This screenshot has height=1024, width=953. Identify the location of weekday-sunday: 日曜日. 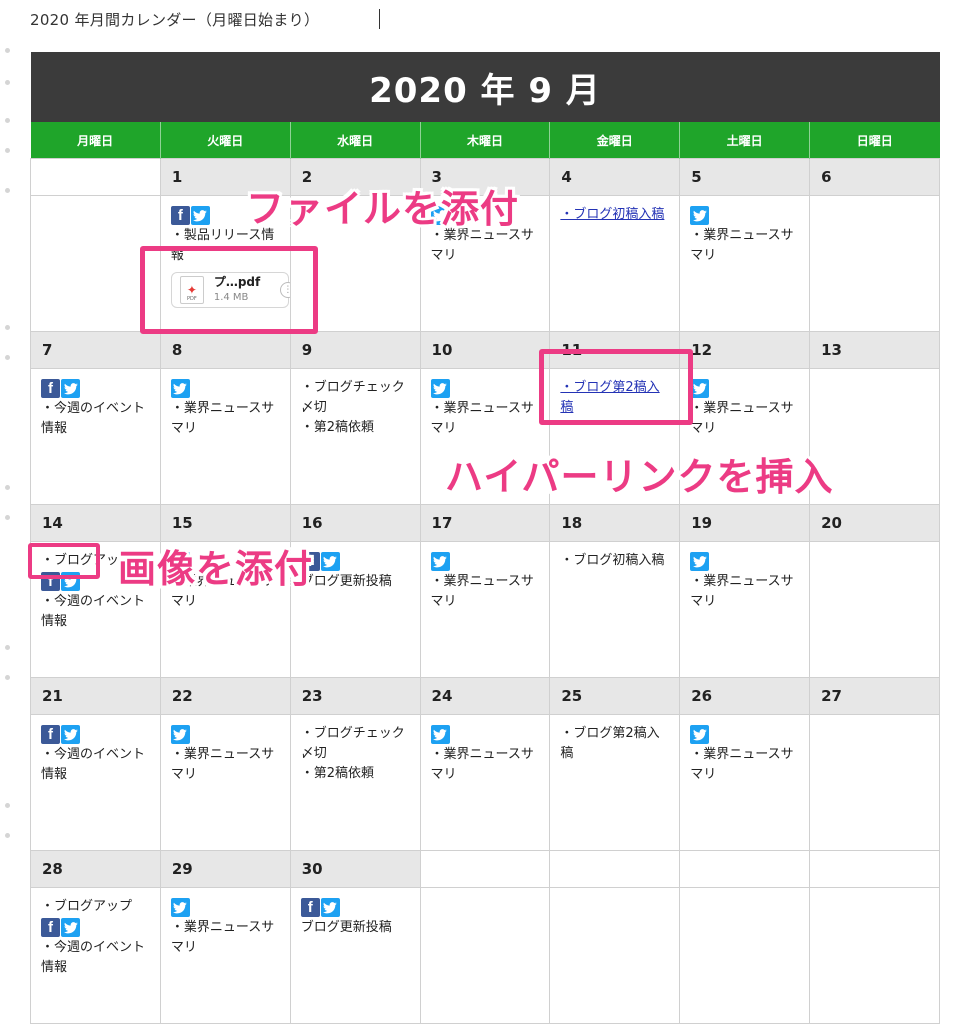
(874, 140).